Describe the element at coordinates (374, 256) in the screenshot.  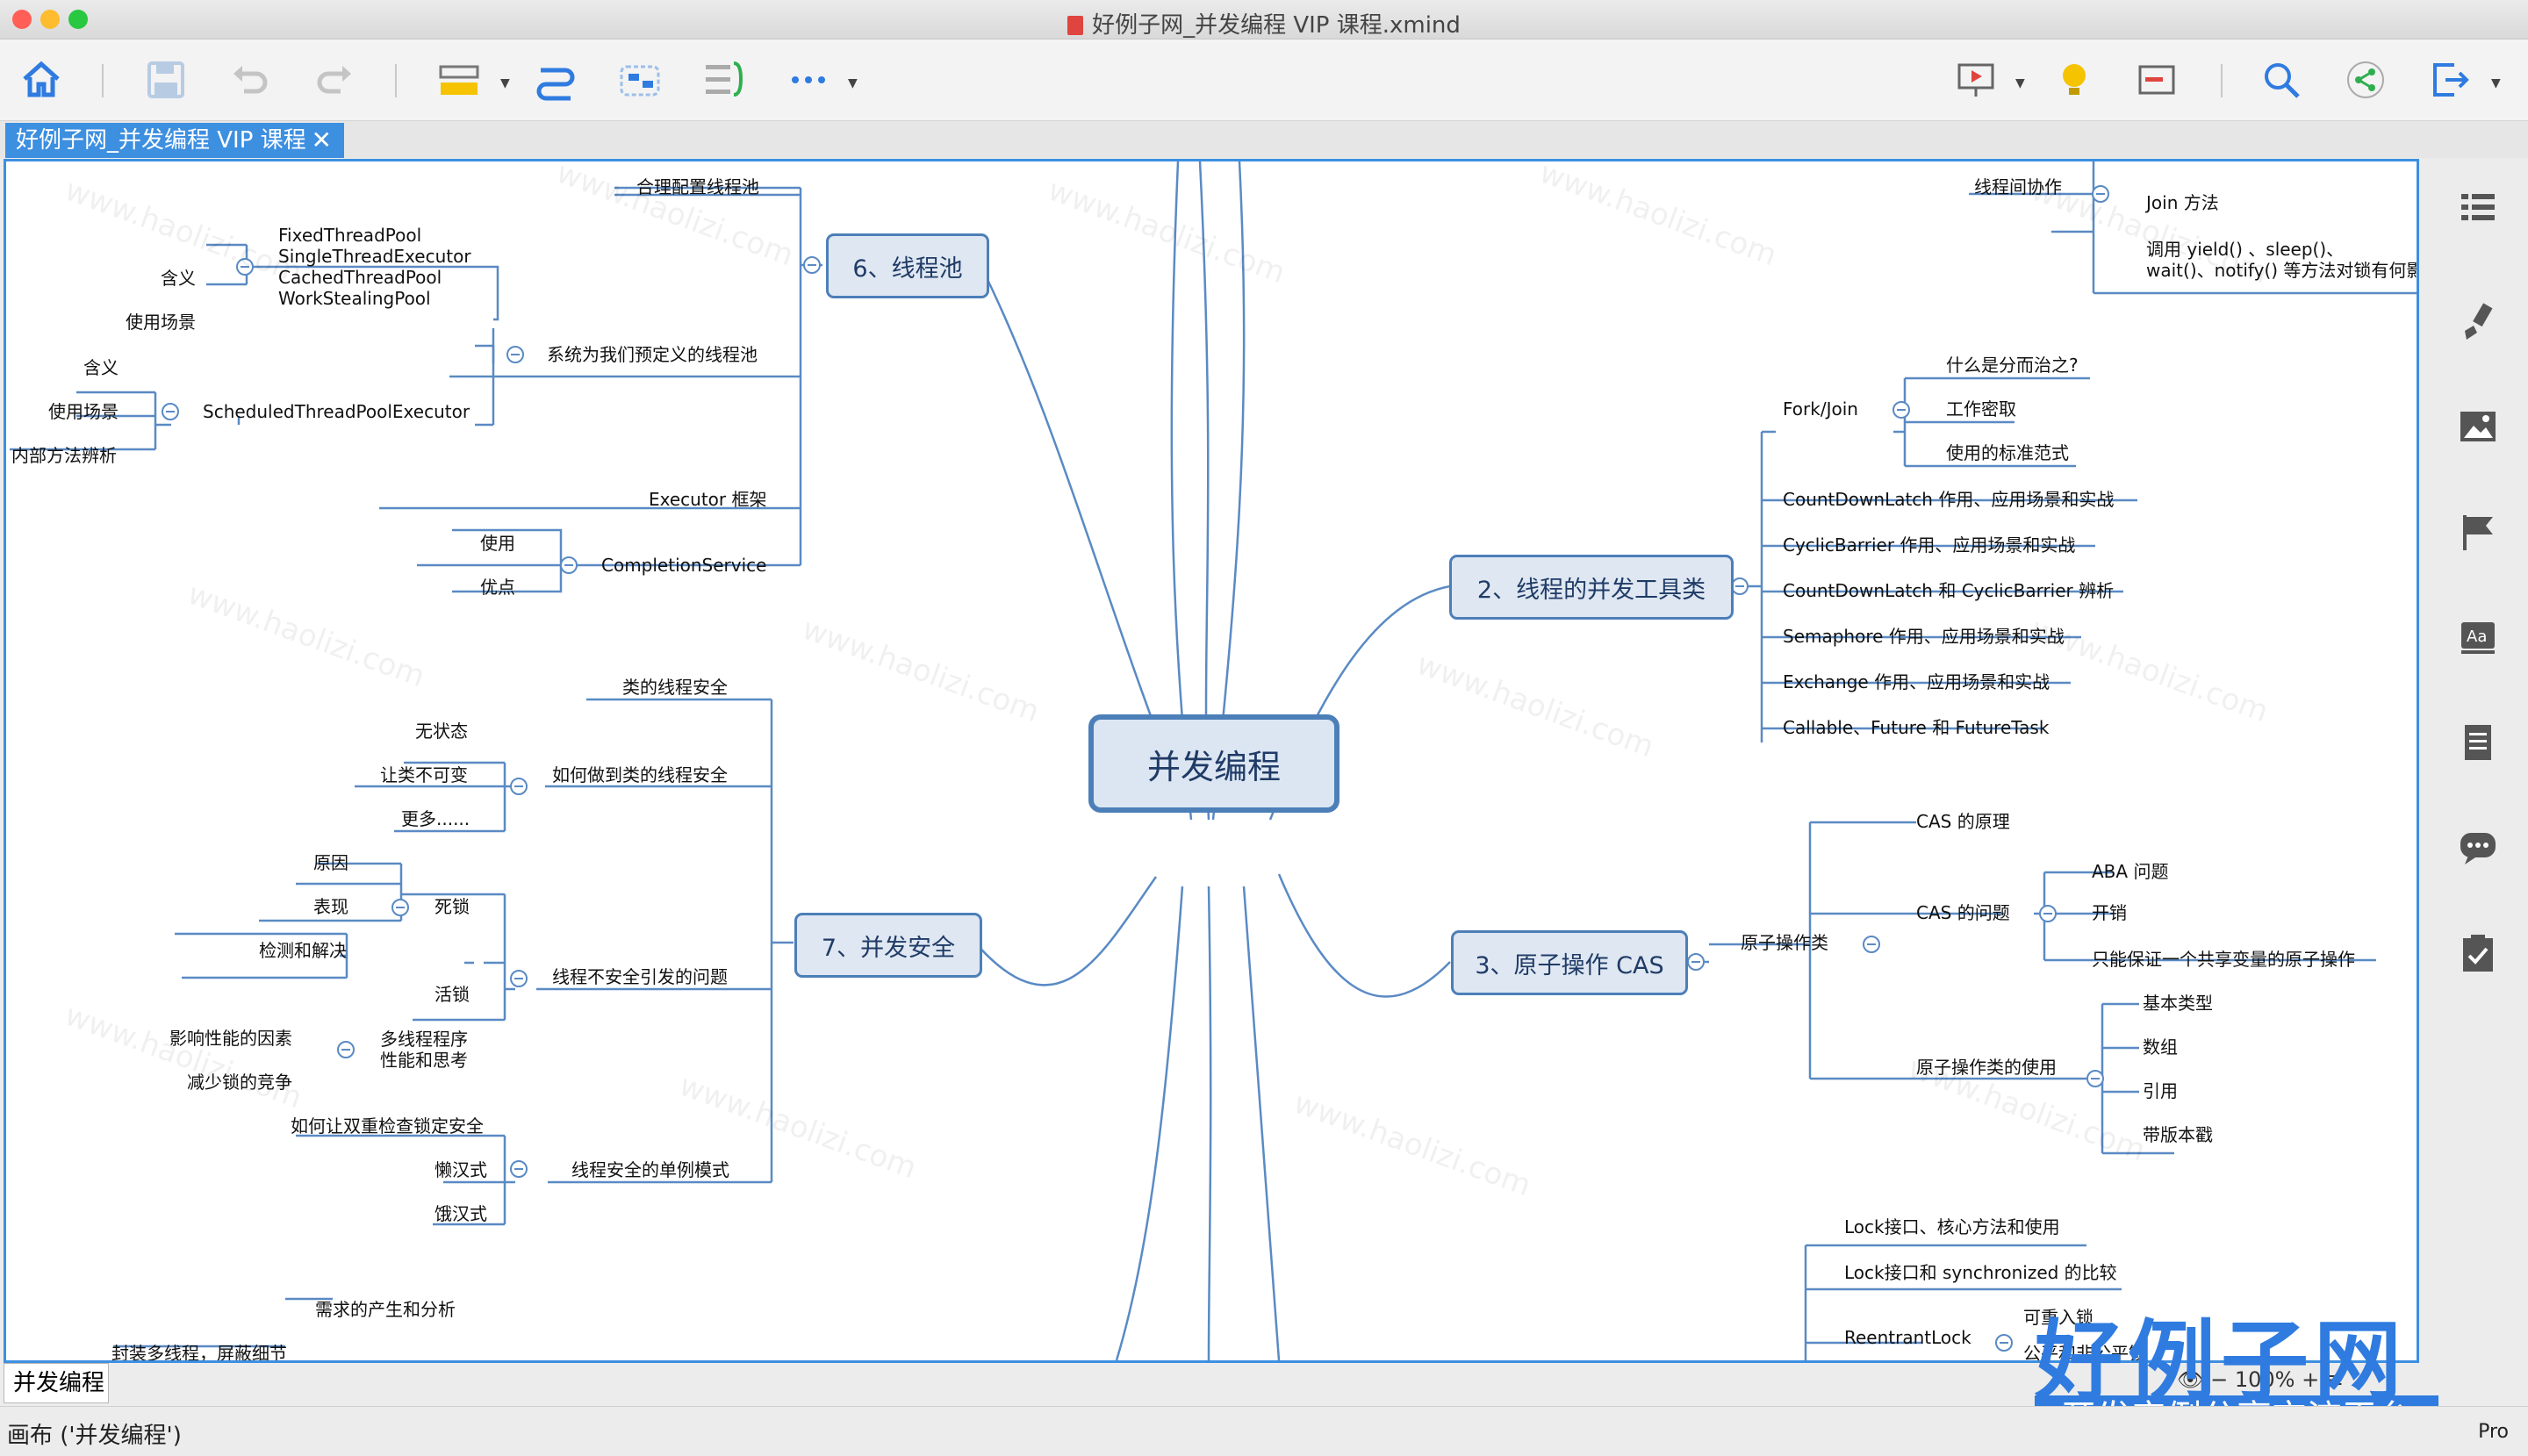
I see `topic: SingleThreadExecutor` at that location.